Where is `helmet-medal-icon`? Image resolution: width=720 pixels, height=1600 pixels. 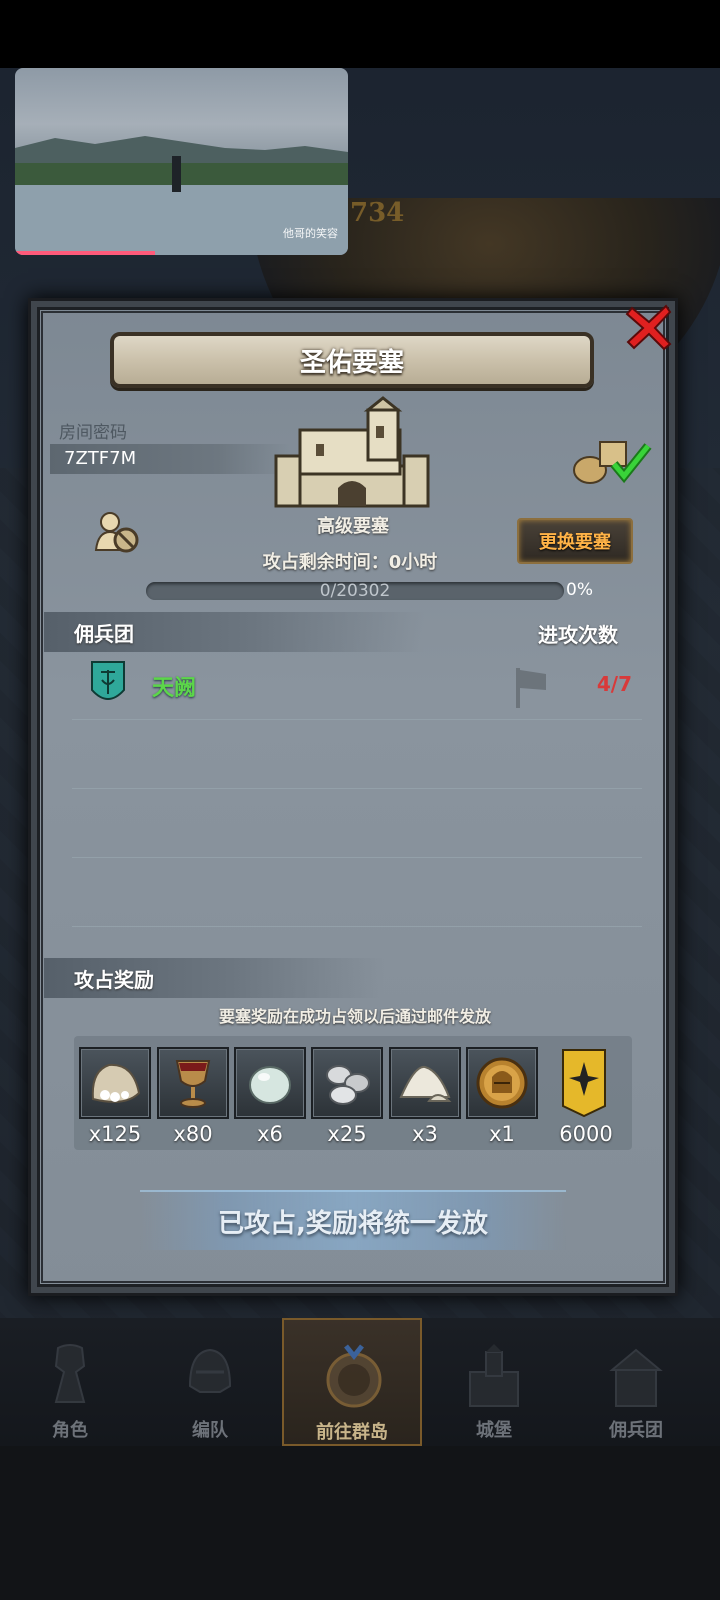 helmet-medal-icon is located at coordinates (502, 1083).